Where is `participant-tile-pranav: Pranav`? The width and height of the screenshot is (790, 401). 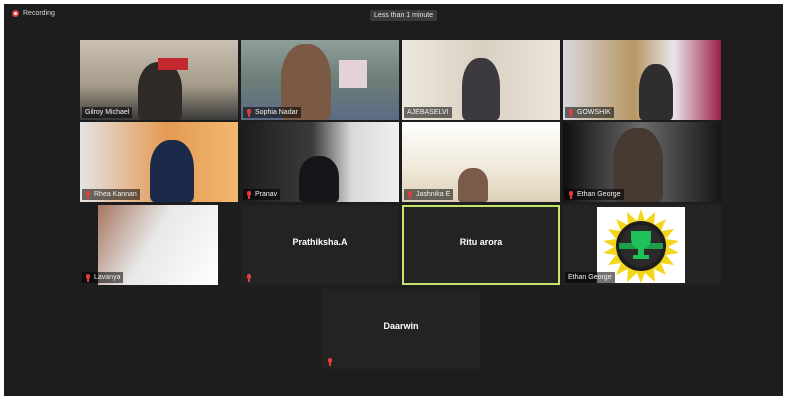 participant-tile-pranav: Pranav is located at coordinates (320, 162).